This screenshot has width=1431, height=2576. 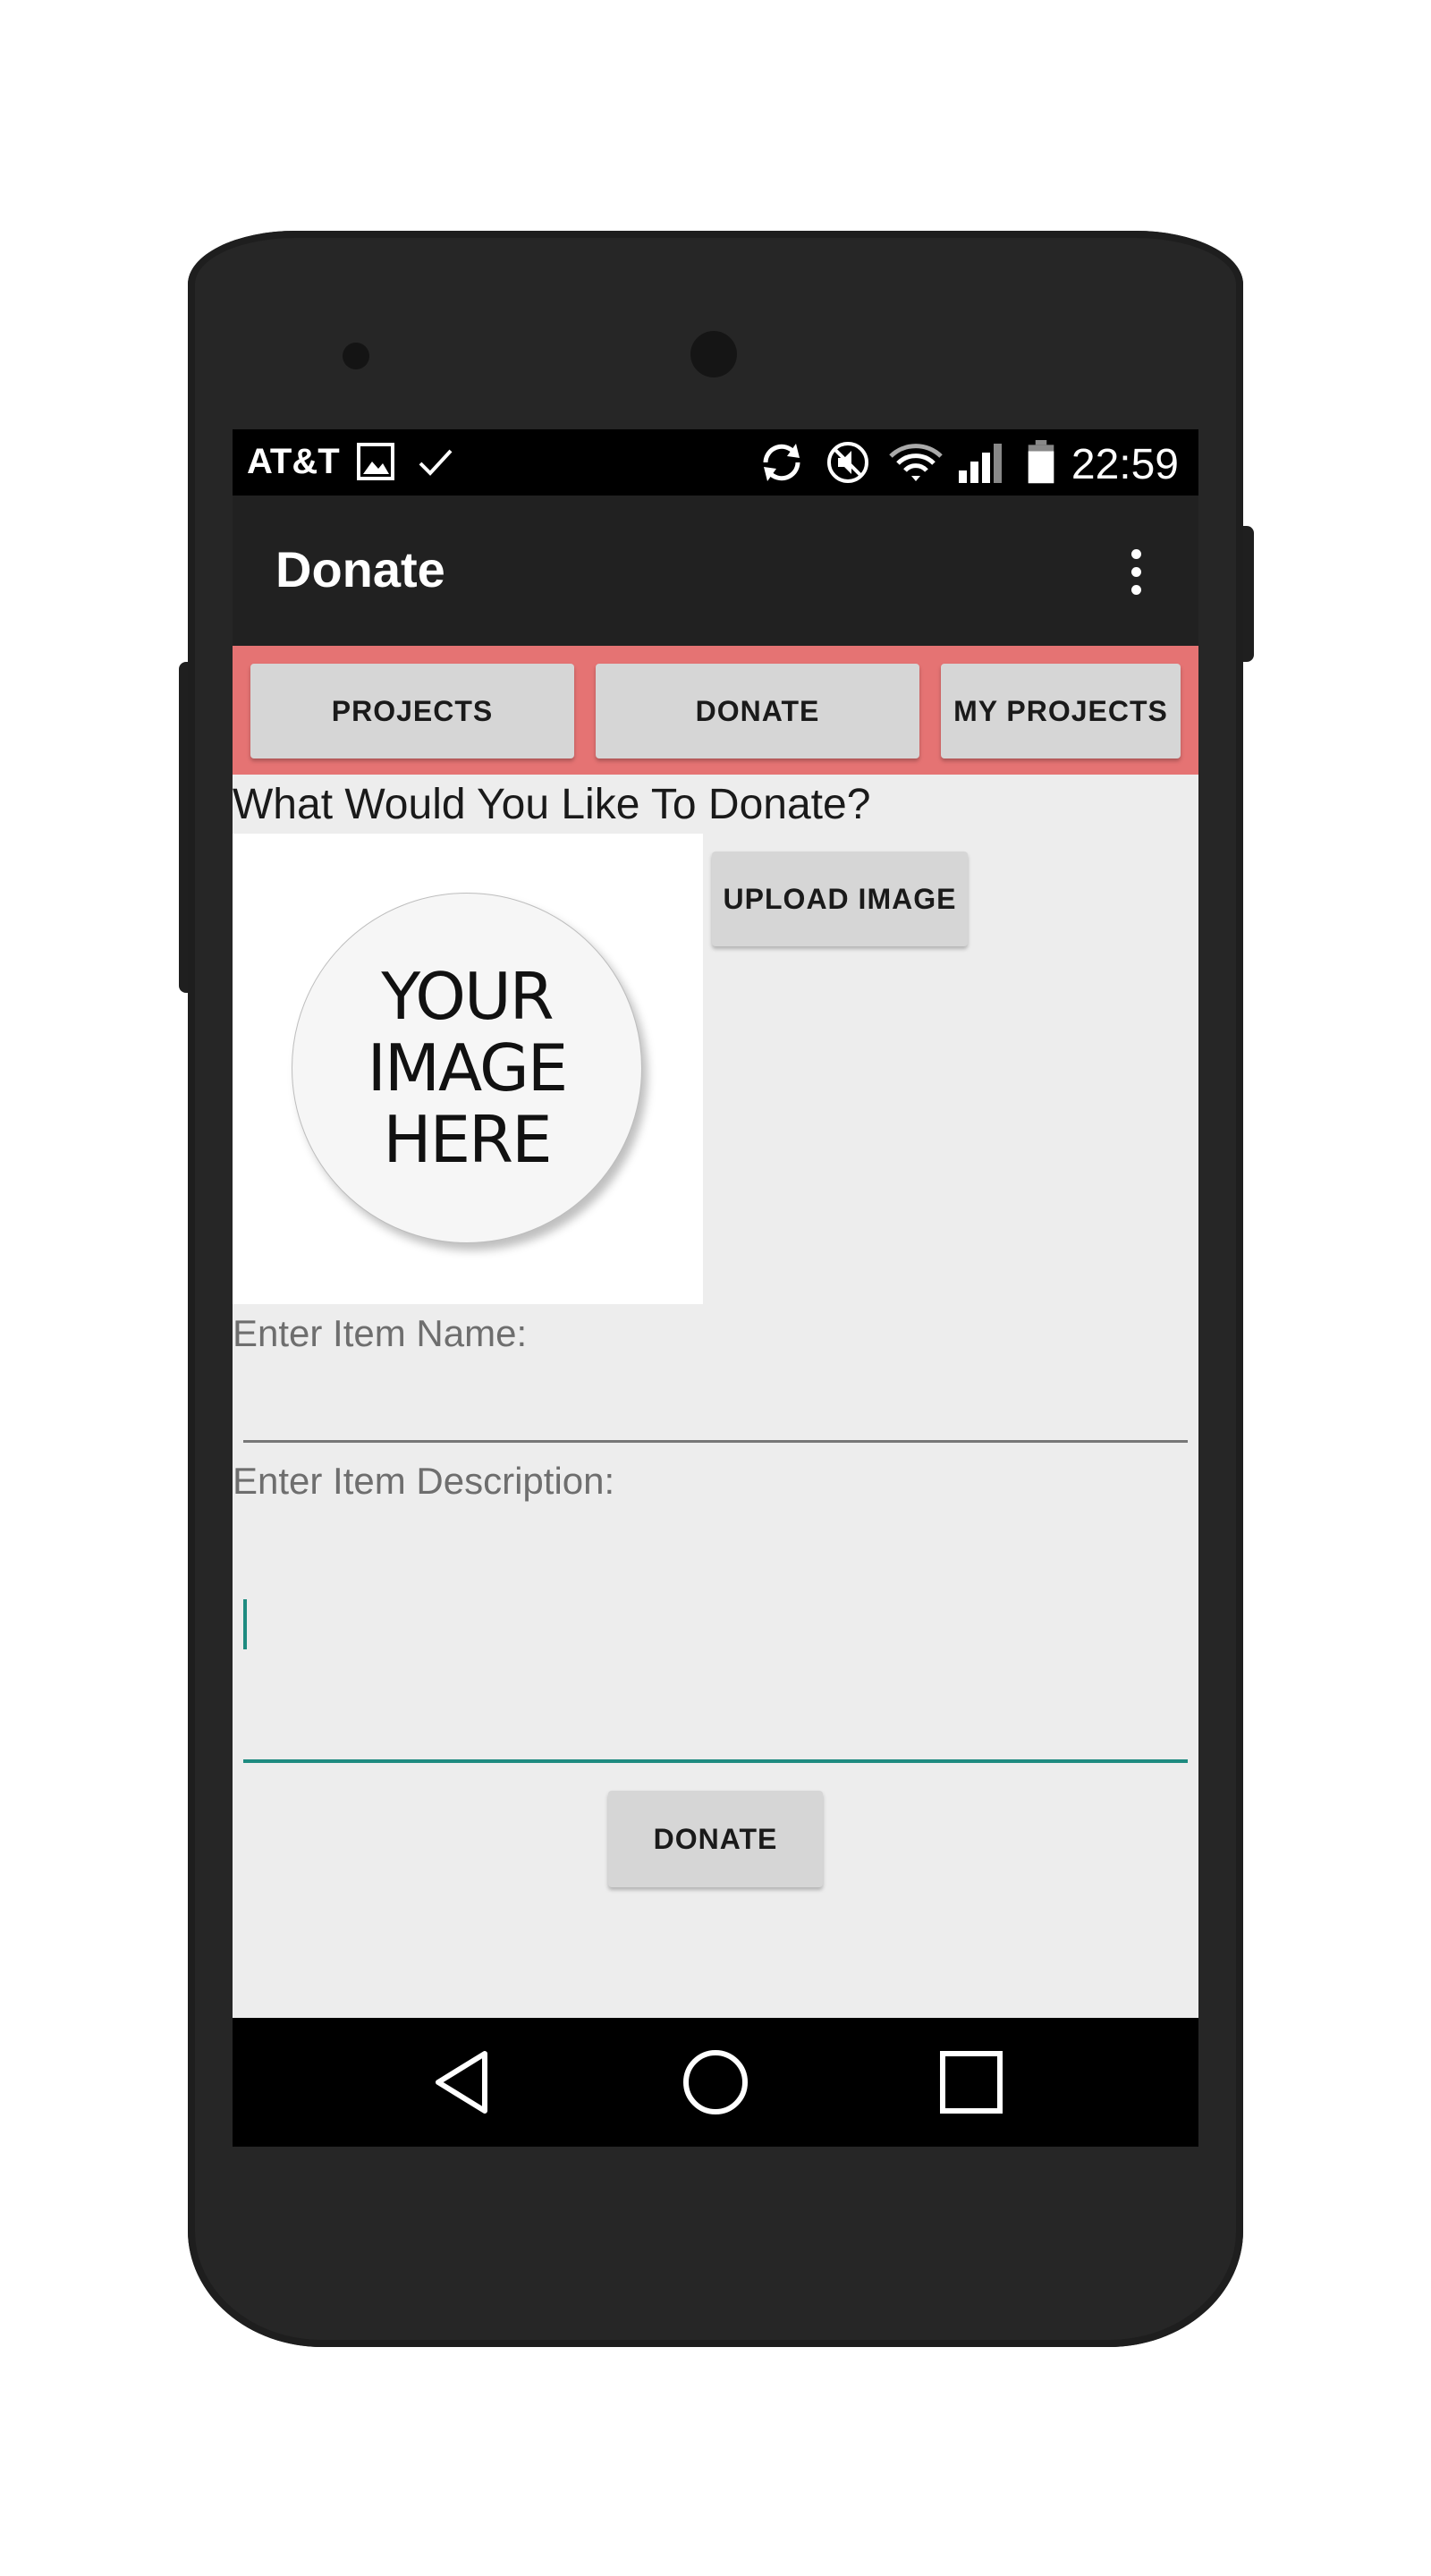 What do you see at coordinates (716, 1839) in the screenshot?
I see `donate-submit-button: DONATE` at bounding box center [716, 1839].